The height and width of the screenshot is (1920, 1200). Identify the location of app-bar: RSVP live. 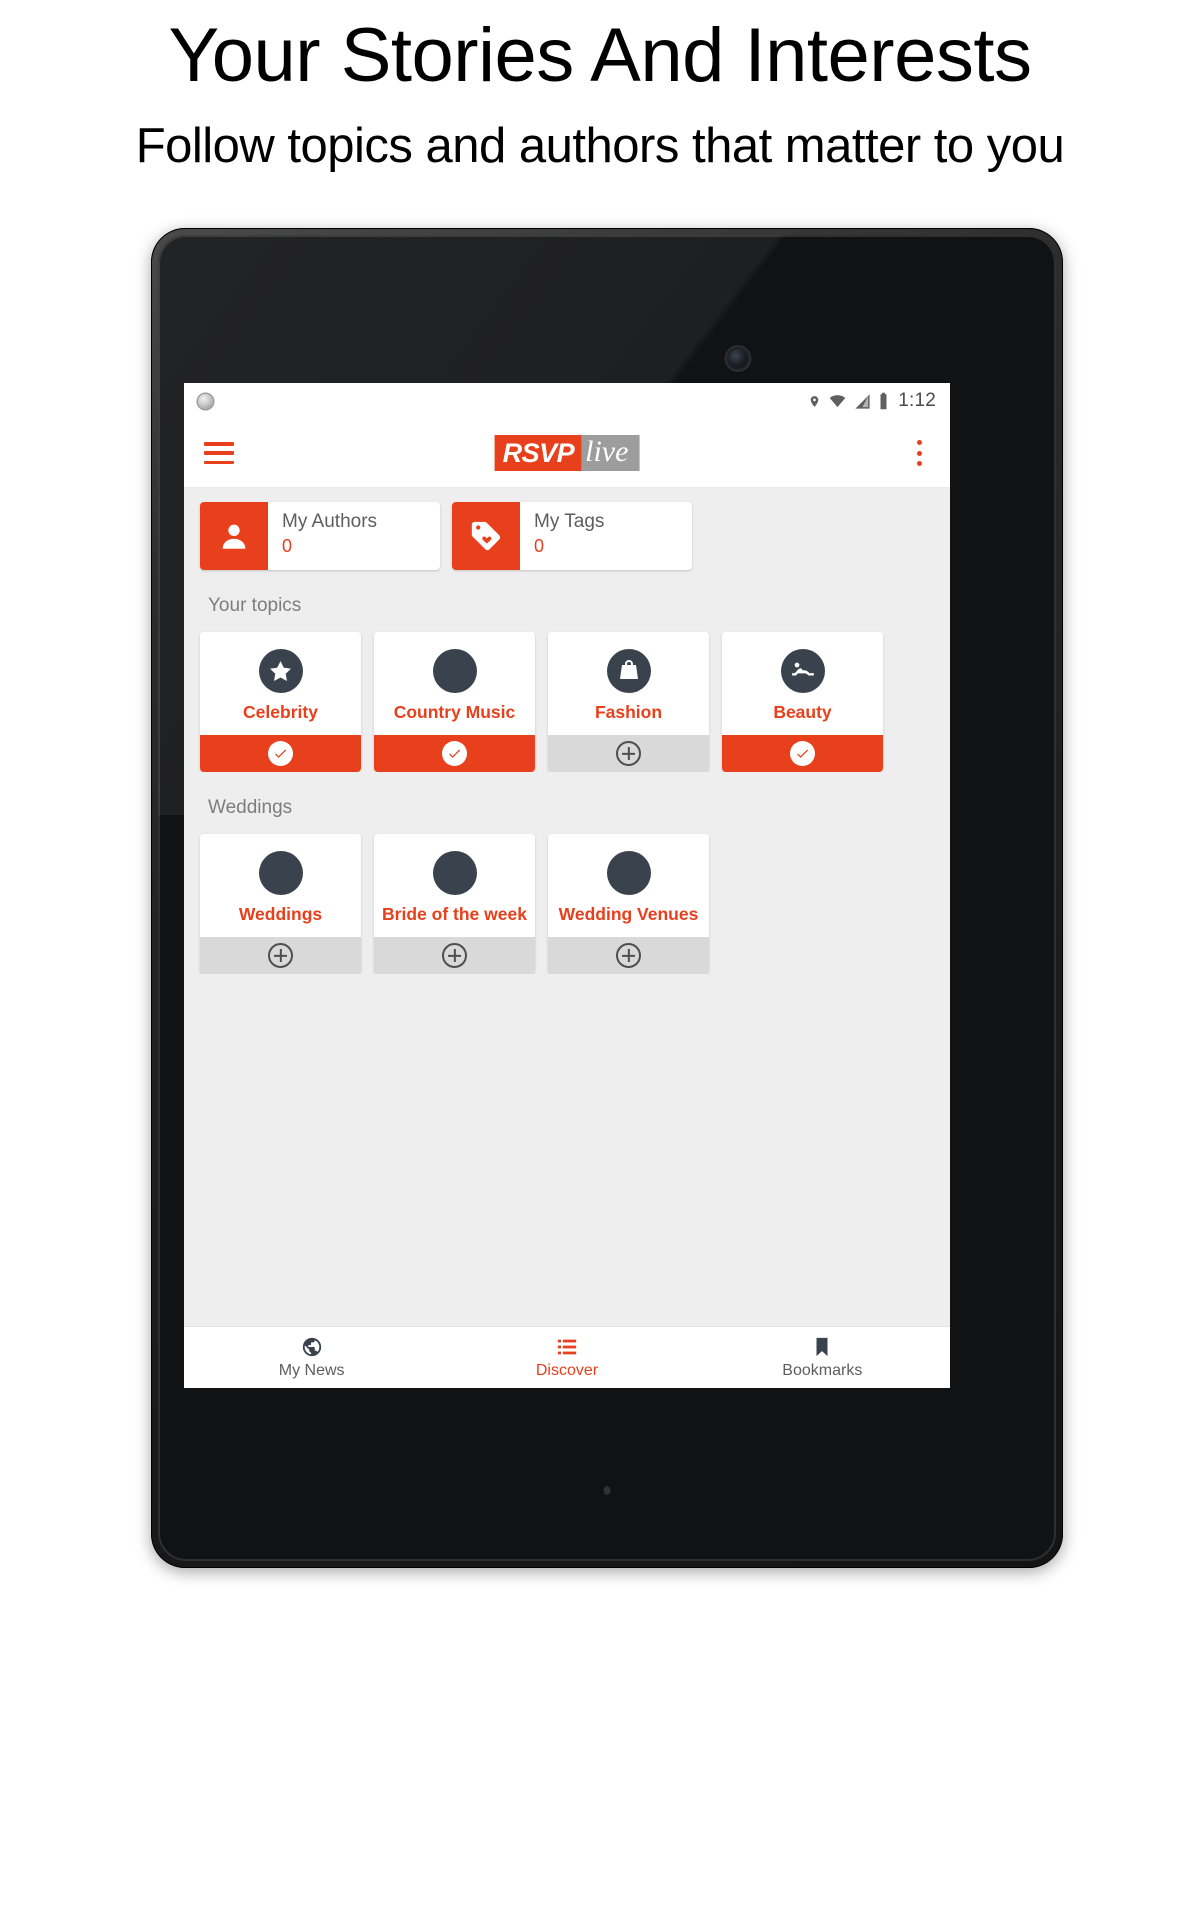
(567, 453).